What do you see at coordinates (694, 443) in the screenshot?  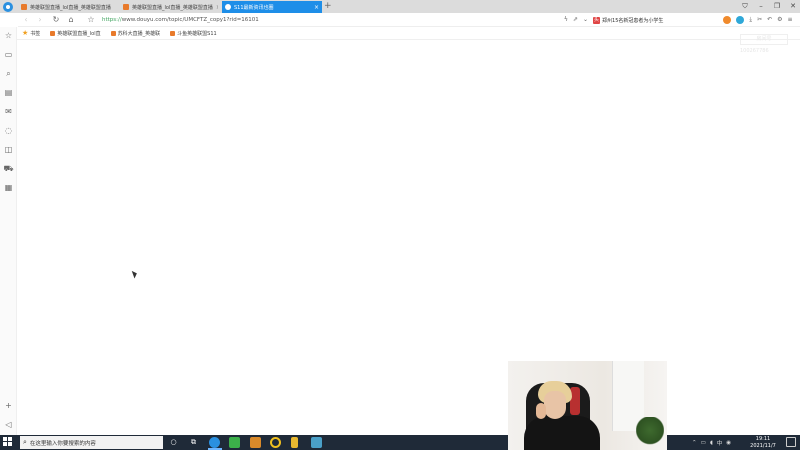 I see `chevron-up-icon: ⌃` at bounding box center [694, 443].